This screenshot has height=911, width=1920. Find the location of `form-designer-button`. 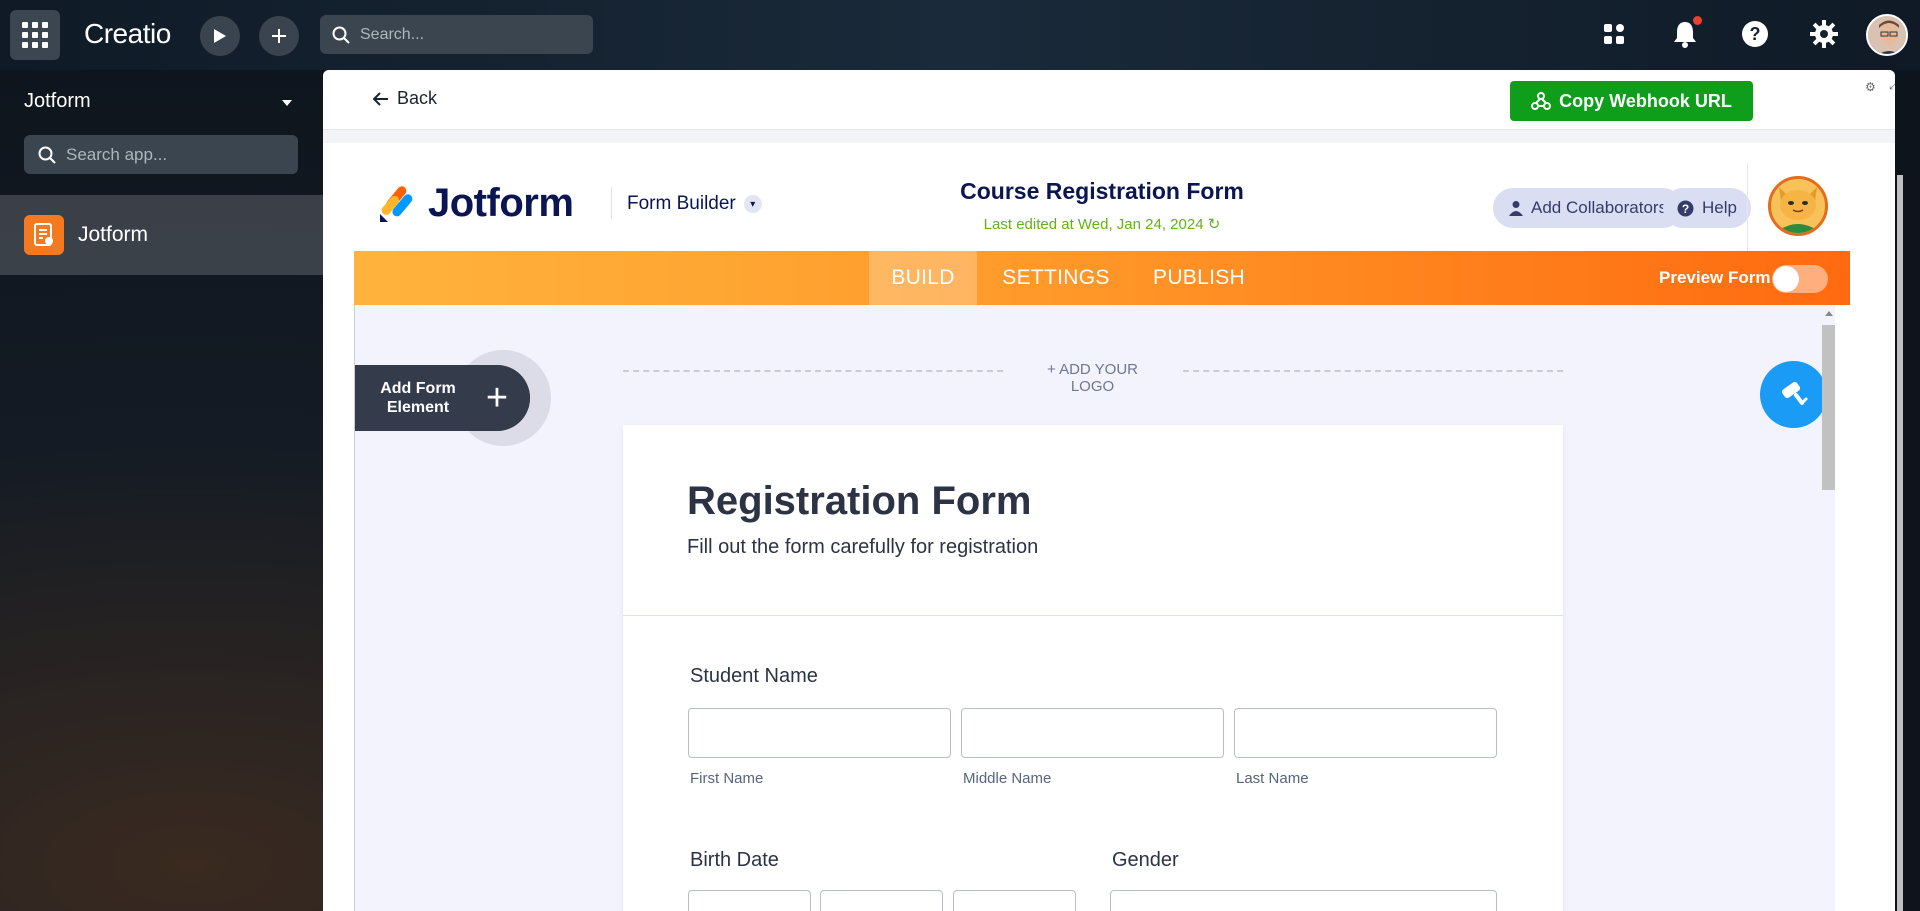

form-designer-button is located at coordinates (1793, 394).